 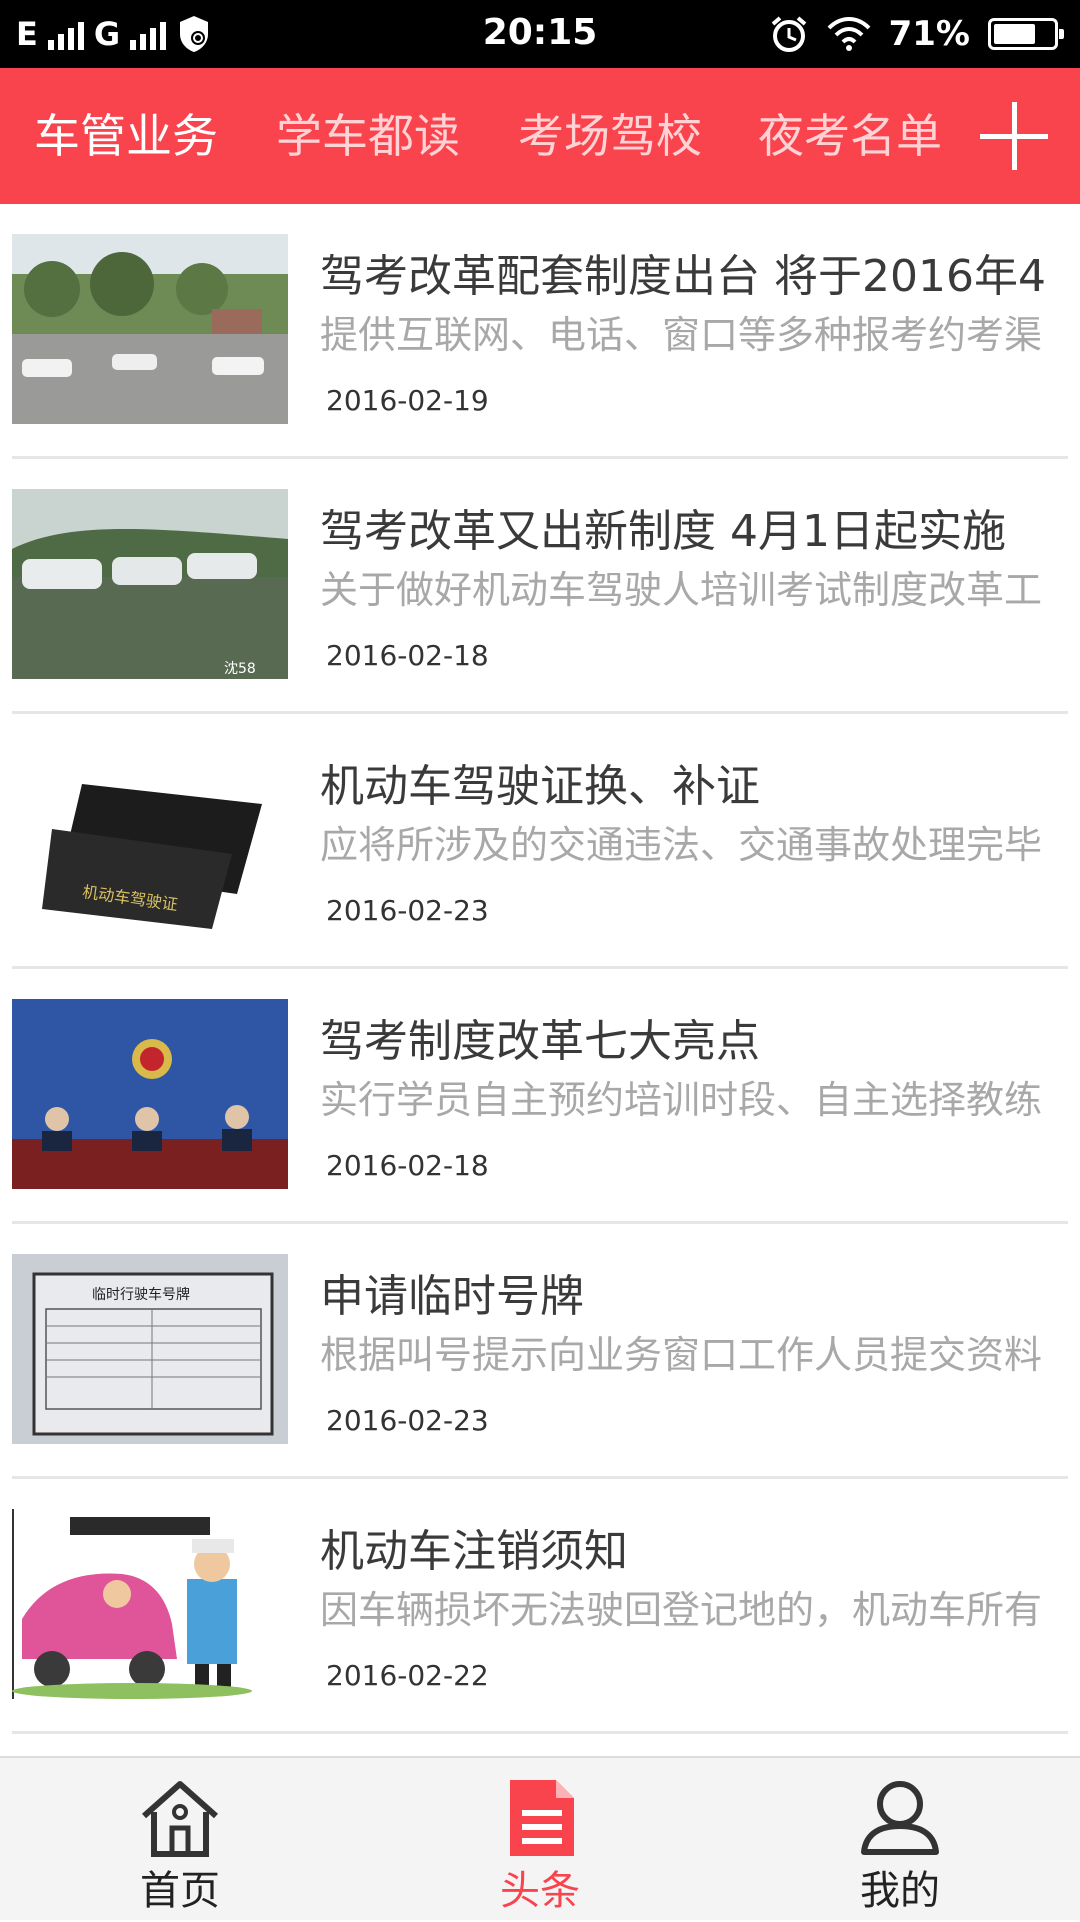 I want to click on nav-home-label: 首页, so click(x=180, y=1891).